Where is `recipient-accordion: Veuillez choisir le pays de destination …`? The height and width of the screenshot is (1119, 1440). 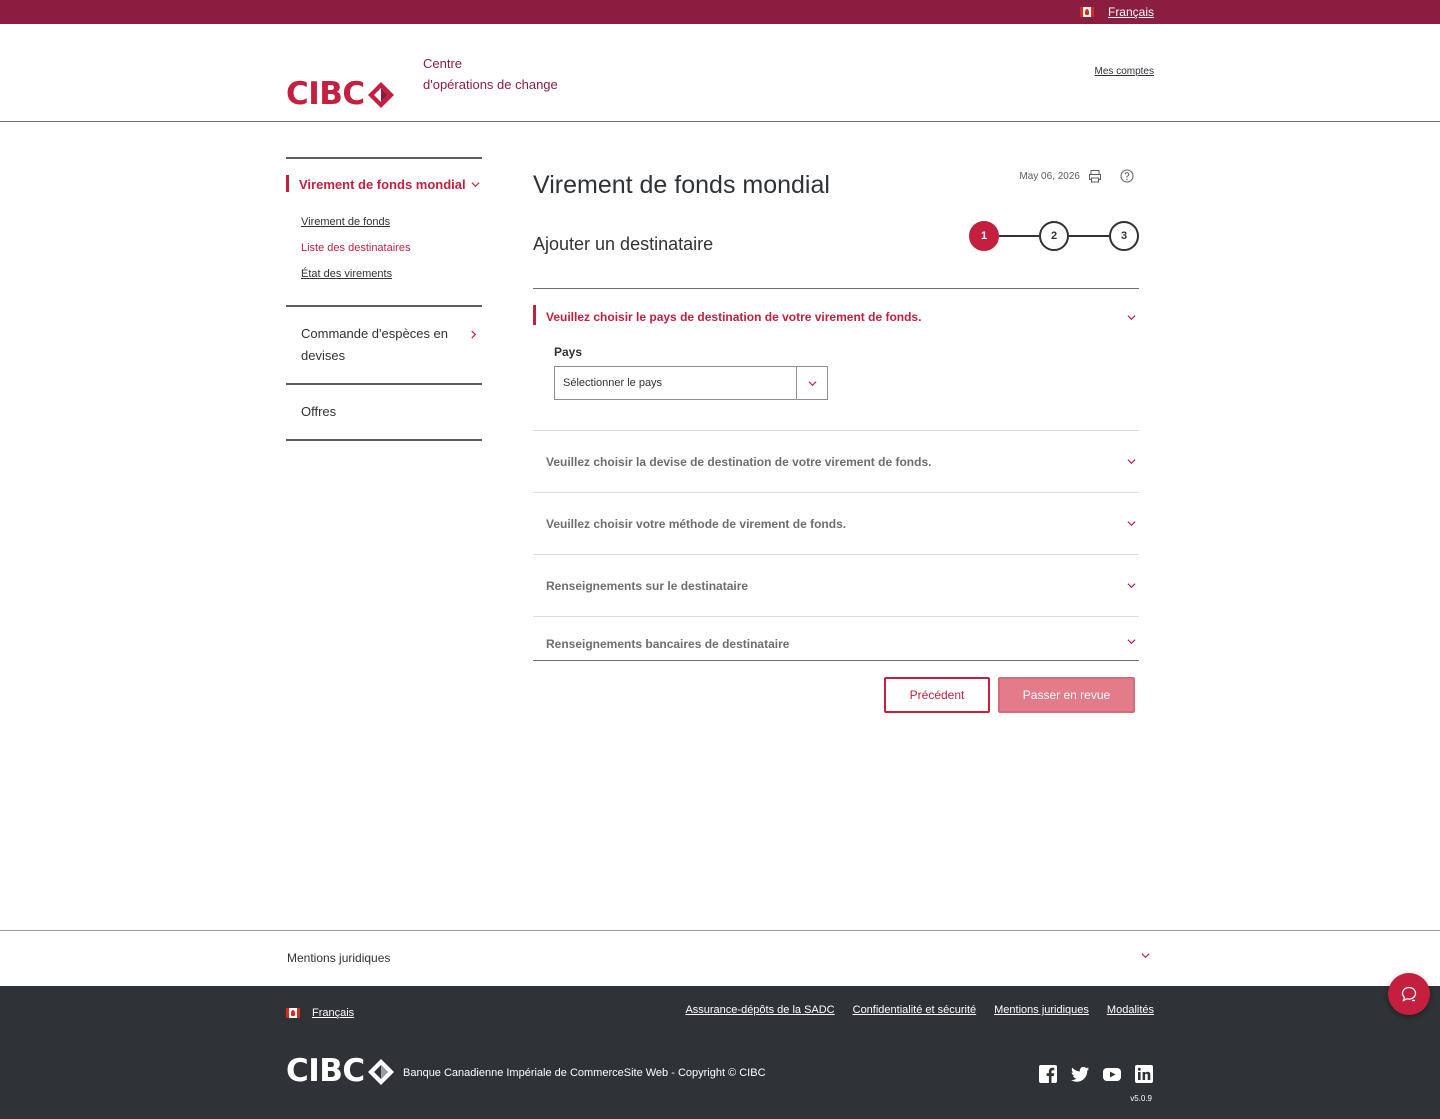
recipient-accordion: Veuillez choisir le pays de destination … is located at coordinates (836, 474).